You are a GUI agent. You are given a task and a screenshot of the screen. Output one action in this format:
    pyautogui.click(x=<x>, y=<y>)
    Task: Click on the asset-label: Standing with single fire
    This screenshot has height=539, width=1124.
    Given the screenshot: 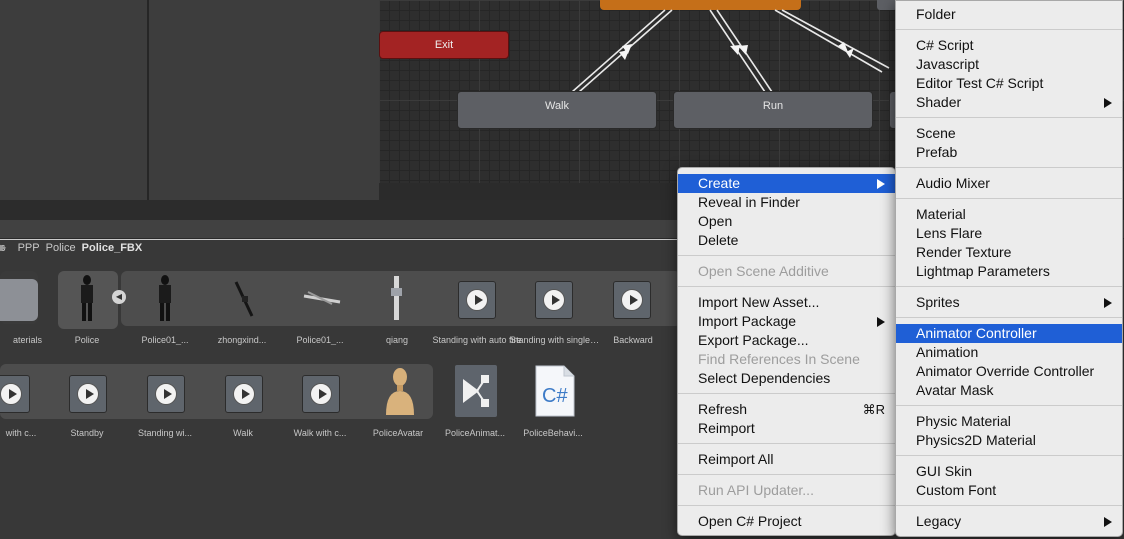 What is the action you would take?
    pyautogui.click(x=555, y=340)
    